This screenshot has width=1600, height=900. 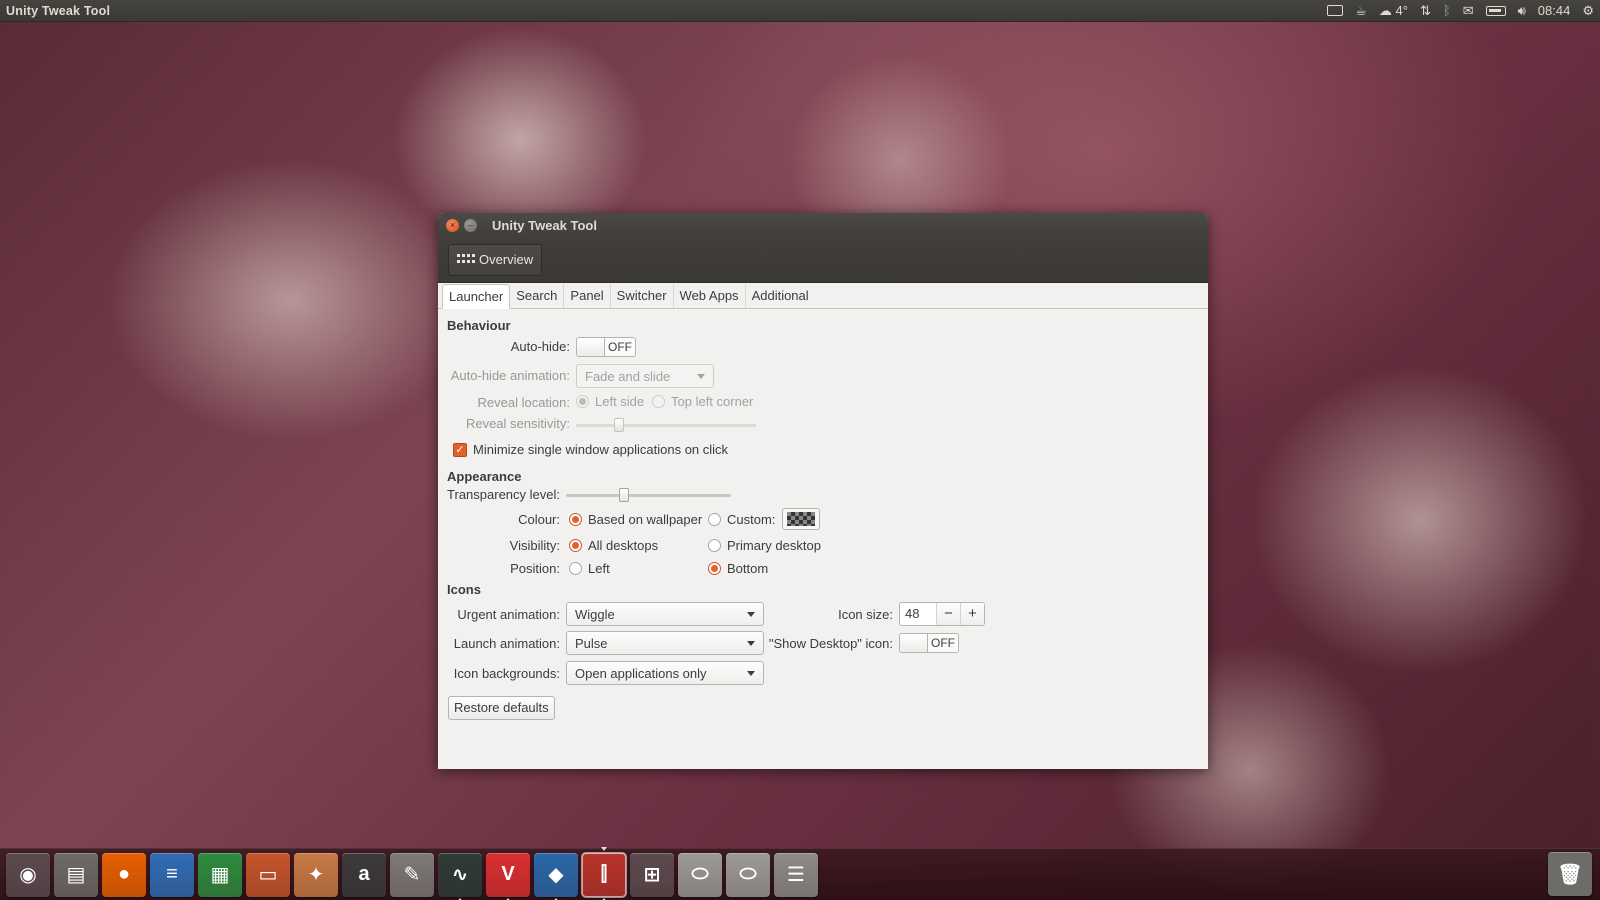 I want to click on trash-icon: 🗑︎, so click(x=1570, y=874).